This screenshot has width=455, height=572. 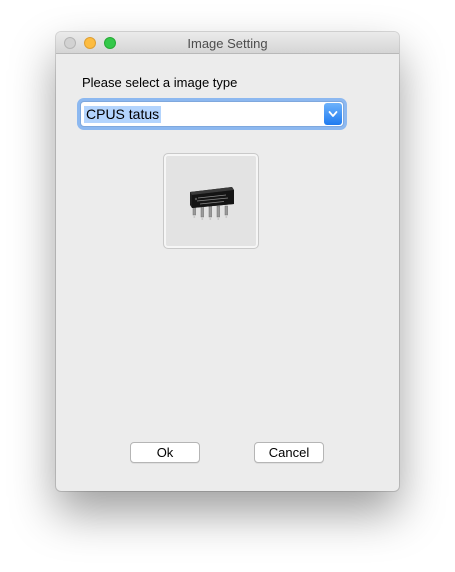 I want to click on cpu-chip-icon, so click(x=212, y=203).